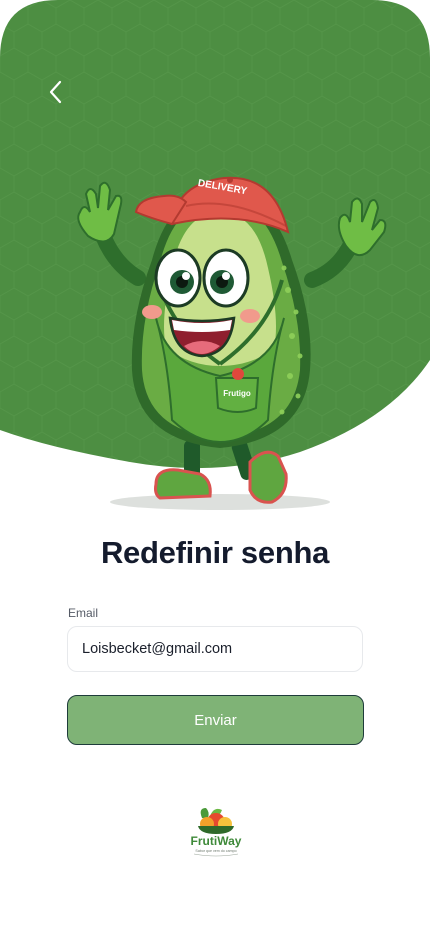 Image resolution: width=430 pixels, height=932 pixels. I want to click on pocket-logo-text: Frutigo, so click(237, 393).